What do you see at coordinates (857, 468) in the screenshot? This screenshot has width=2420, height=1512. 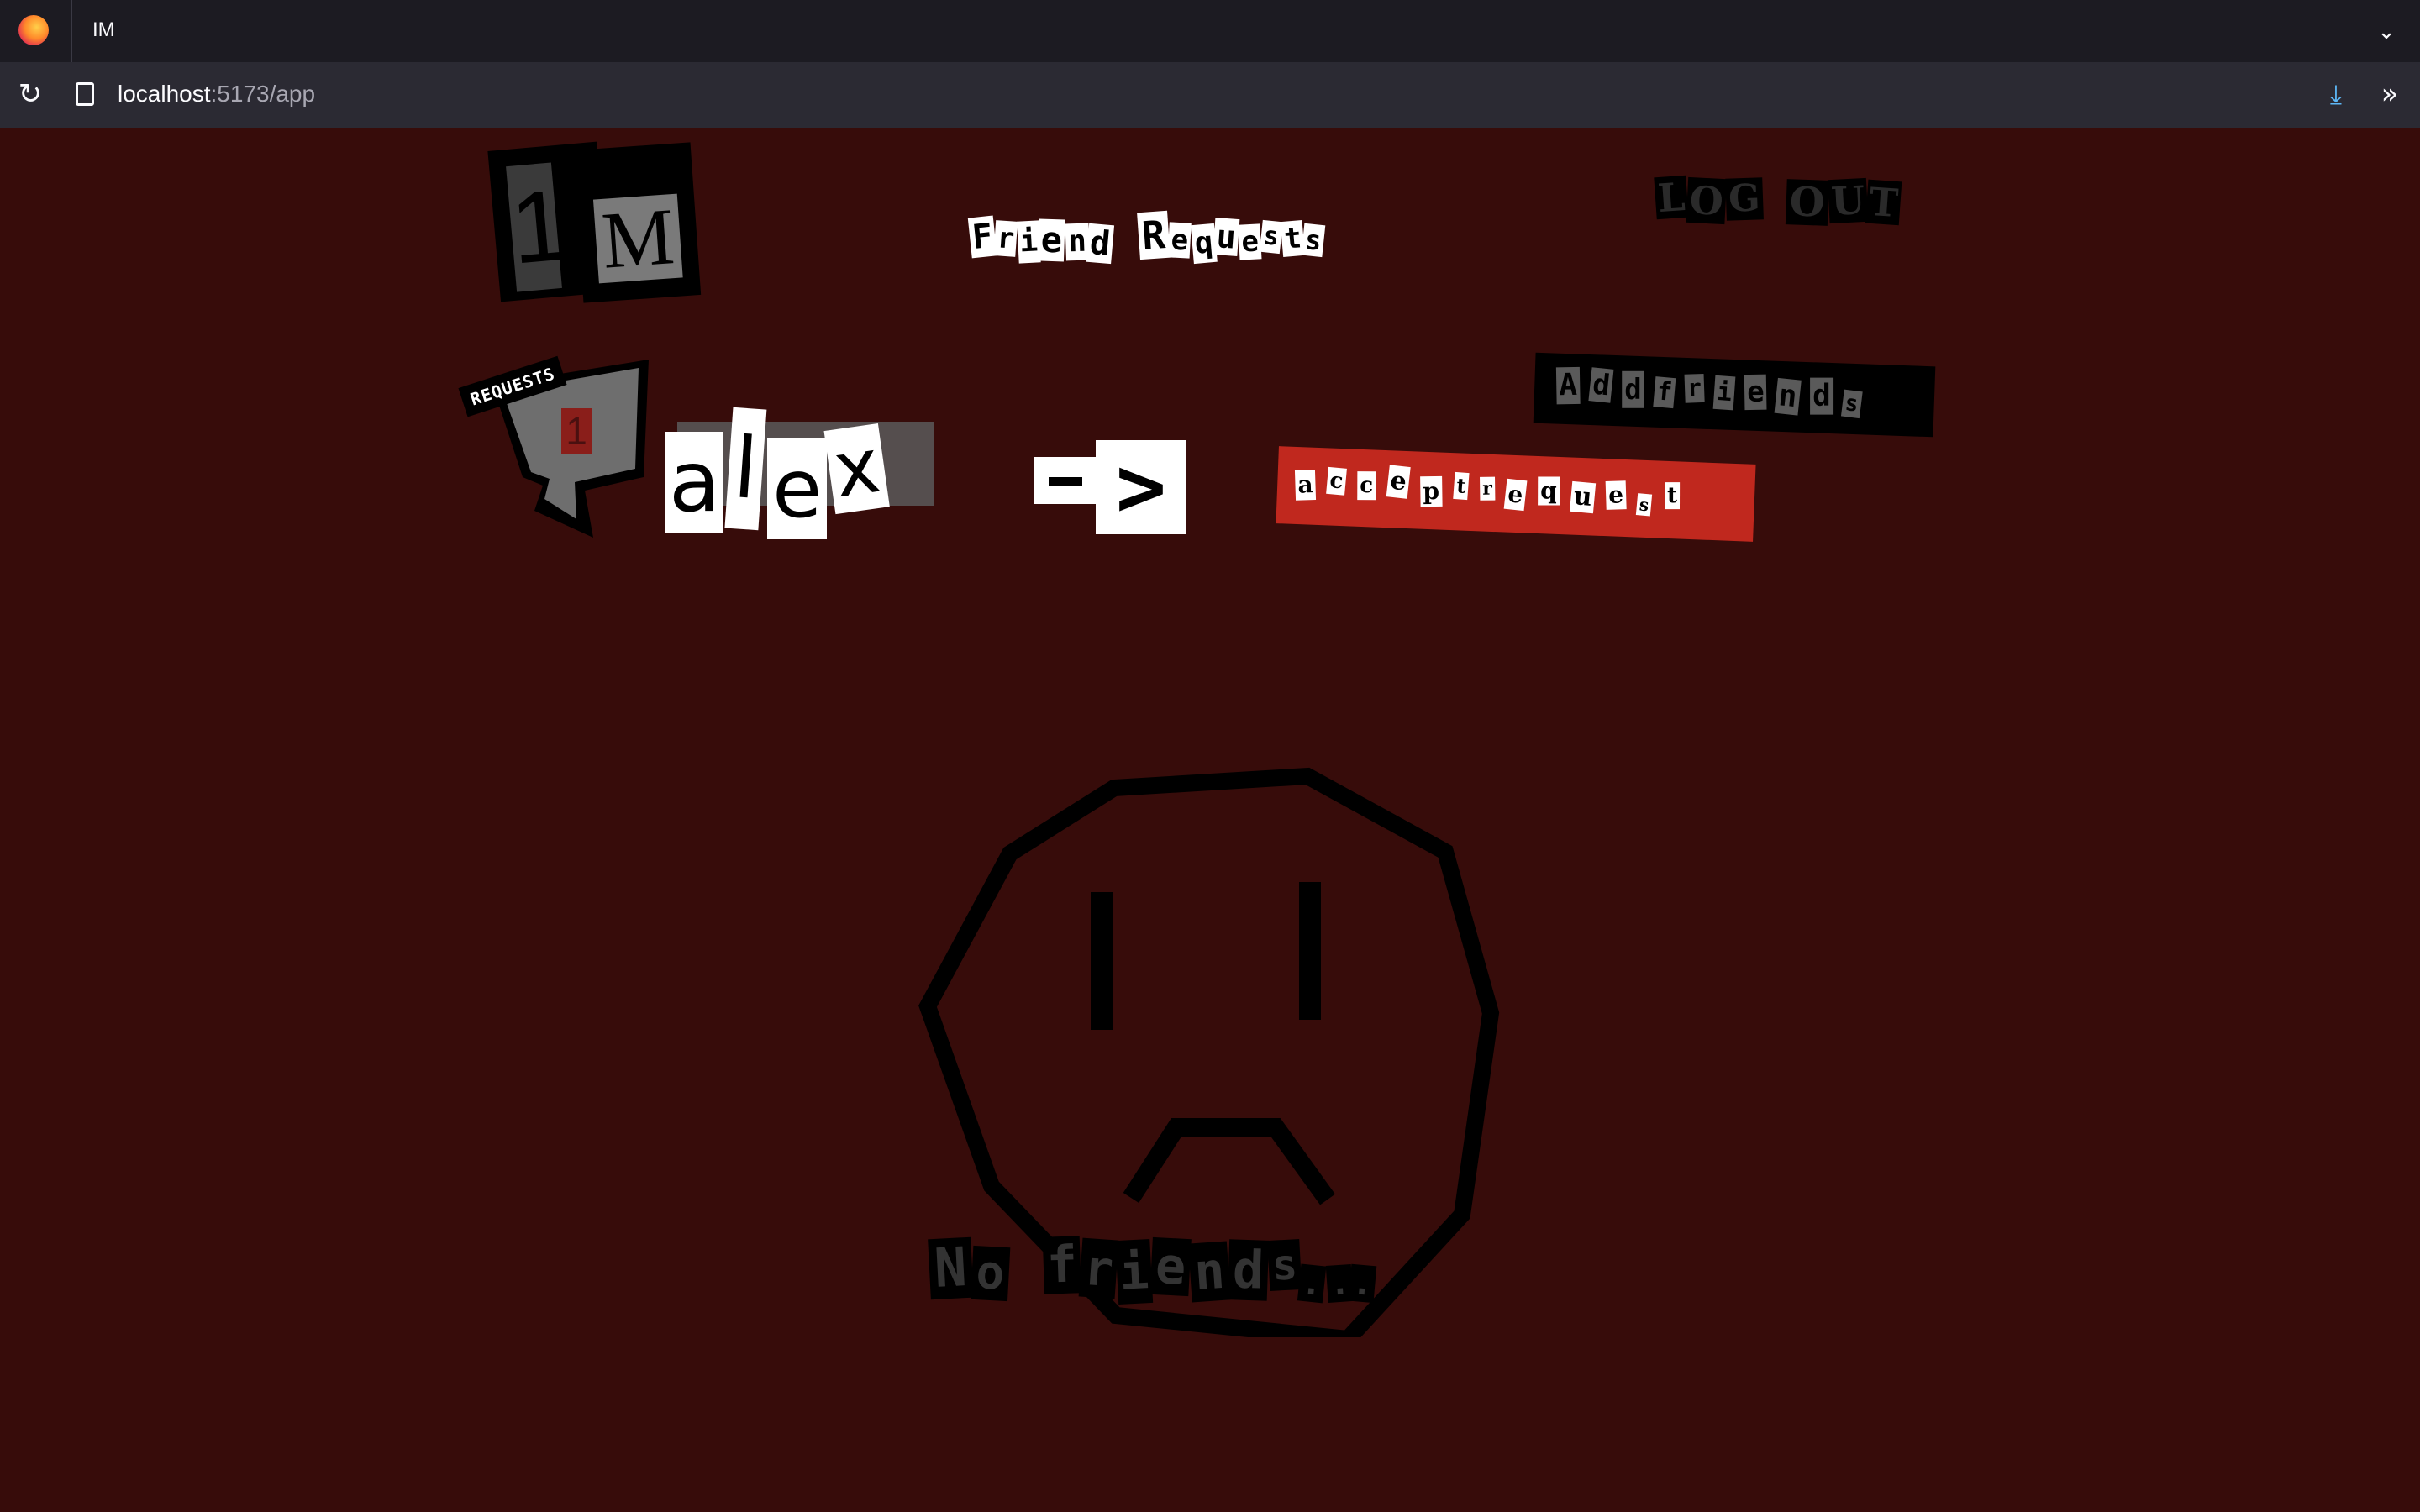 I see `ransom-letter: x` at bounding box center [857, 468].